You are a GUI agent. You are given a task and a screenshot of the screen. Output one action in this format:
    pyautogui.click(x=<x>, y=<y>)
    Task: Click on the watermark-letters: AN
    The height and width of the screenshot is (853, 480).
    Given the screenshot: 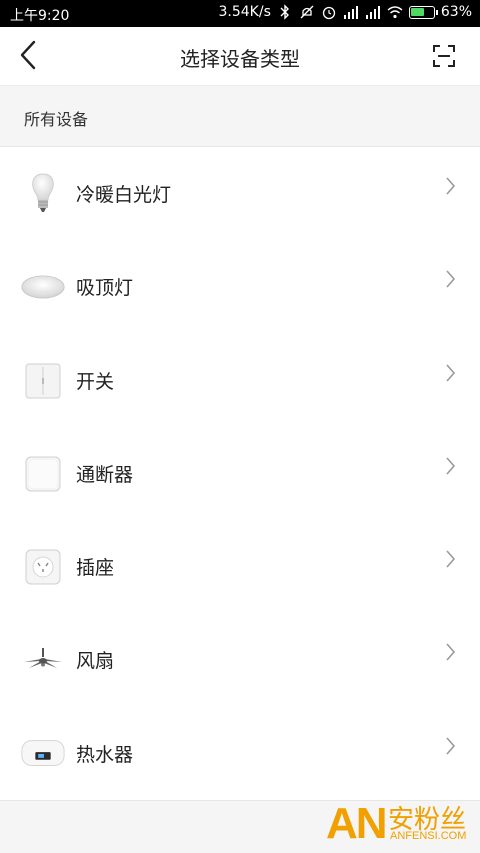 What is the action you would take?
    pyautogui.click(x=357, y=823)
    